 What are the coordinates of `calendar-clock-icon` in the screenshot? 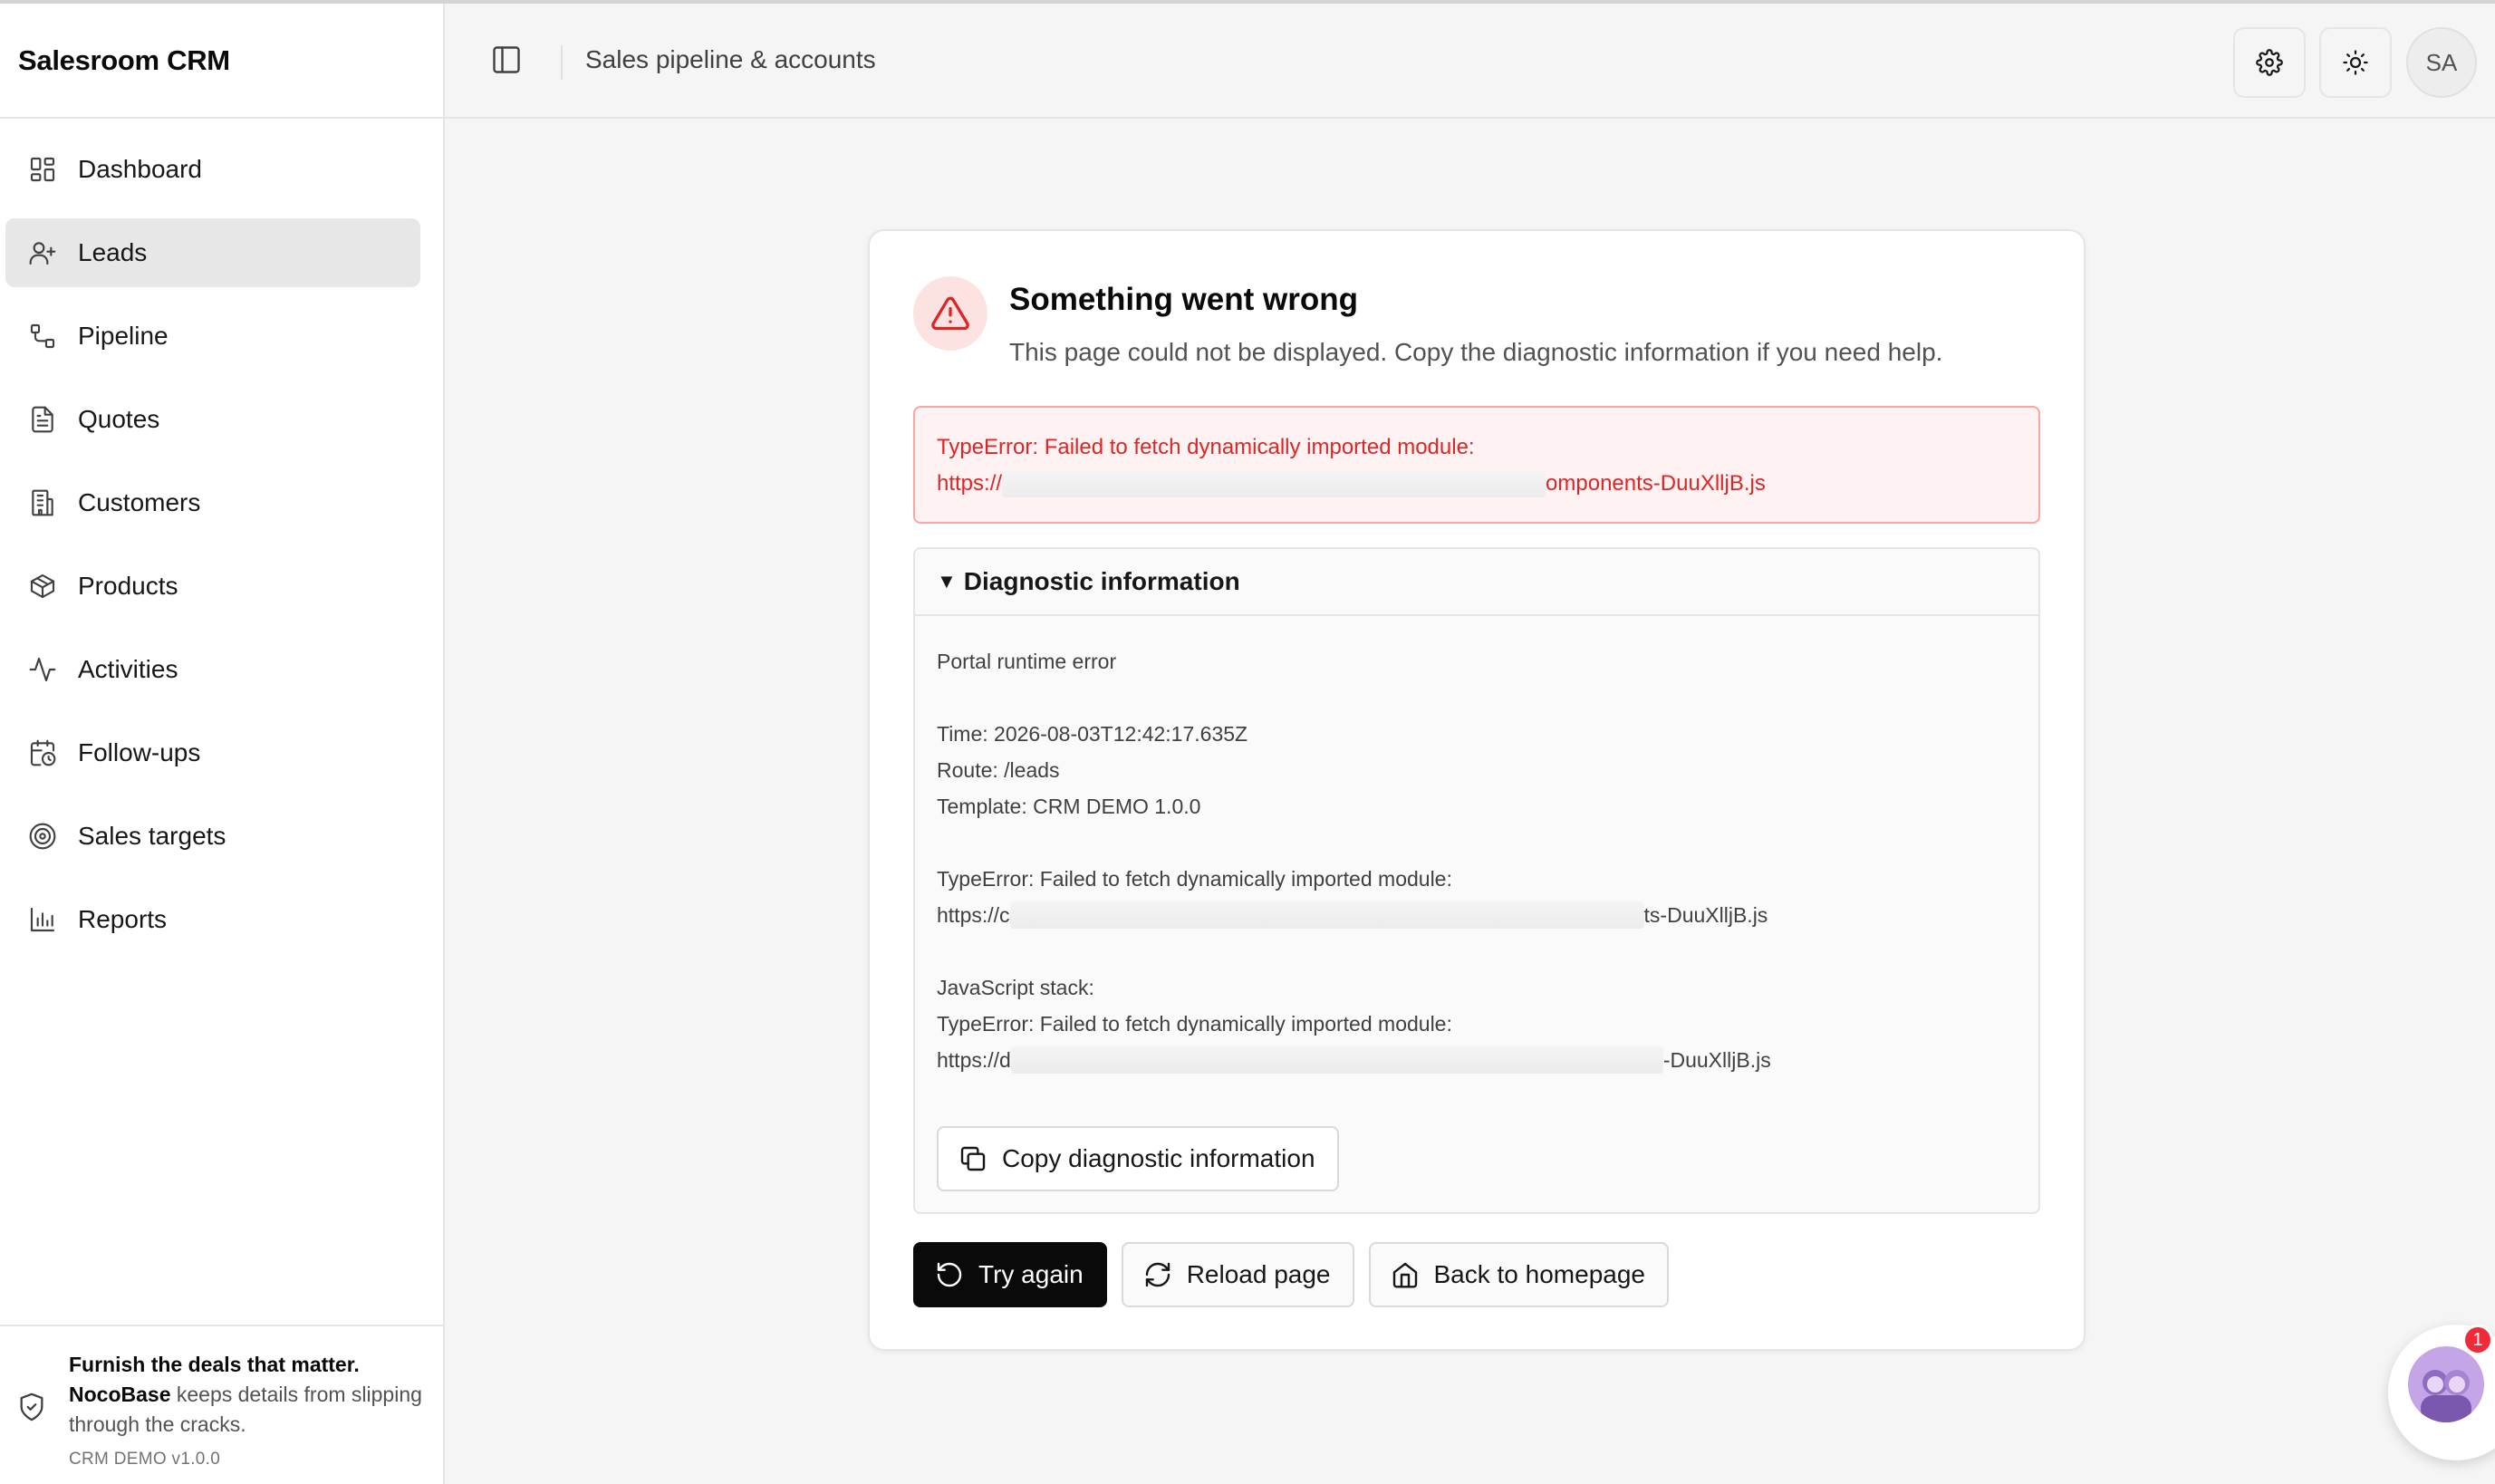 It's located at (42, 753).